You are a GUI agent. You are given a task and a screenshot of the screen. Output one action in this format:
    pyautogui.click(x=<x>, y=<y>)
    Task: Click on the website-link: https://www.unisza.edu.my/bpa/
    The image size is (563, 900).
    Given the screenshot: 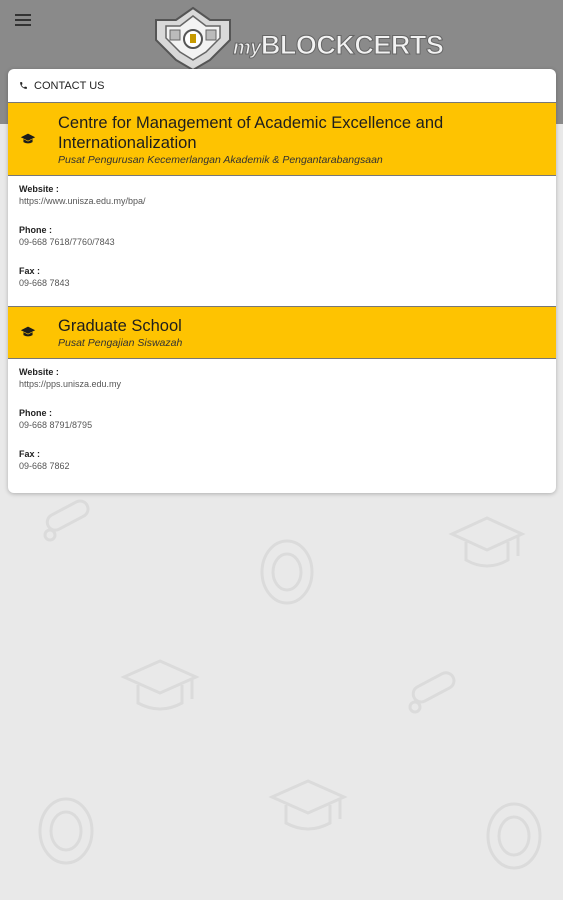 What is the action you would take?
    pyautogui.click(x=287, y=201)
    